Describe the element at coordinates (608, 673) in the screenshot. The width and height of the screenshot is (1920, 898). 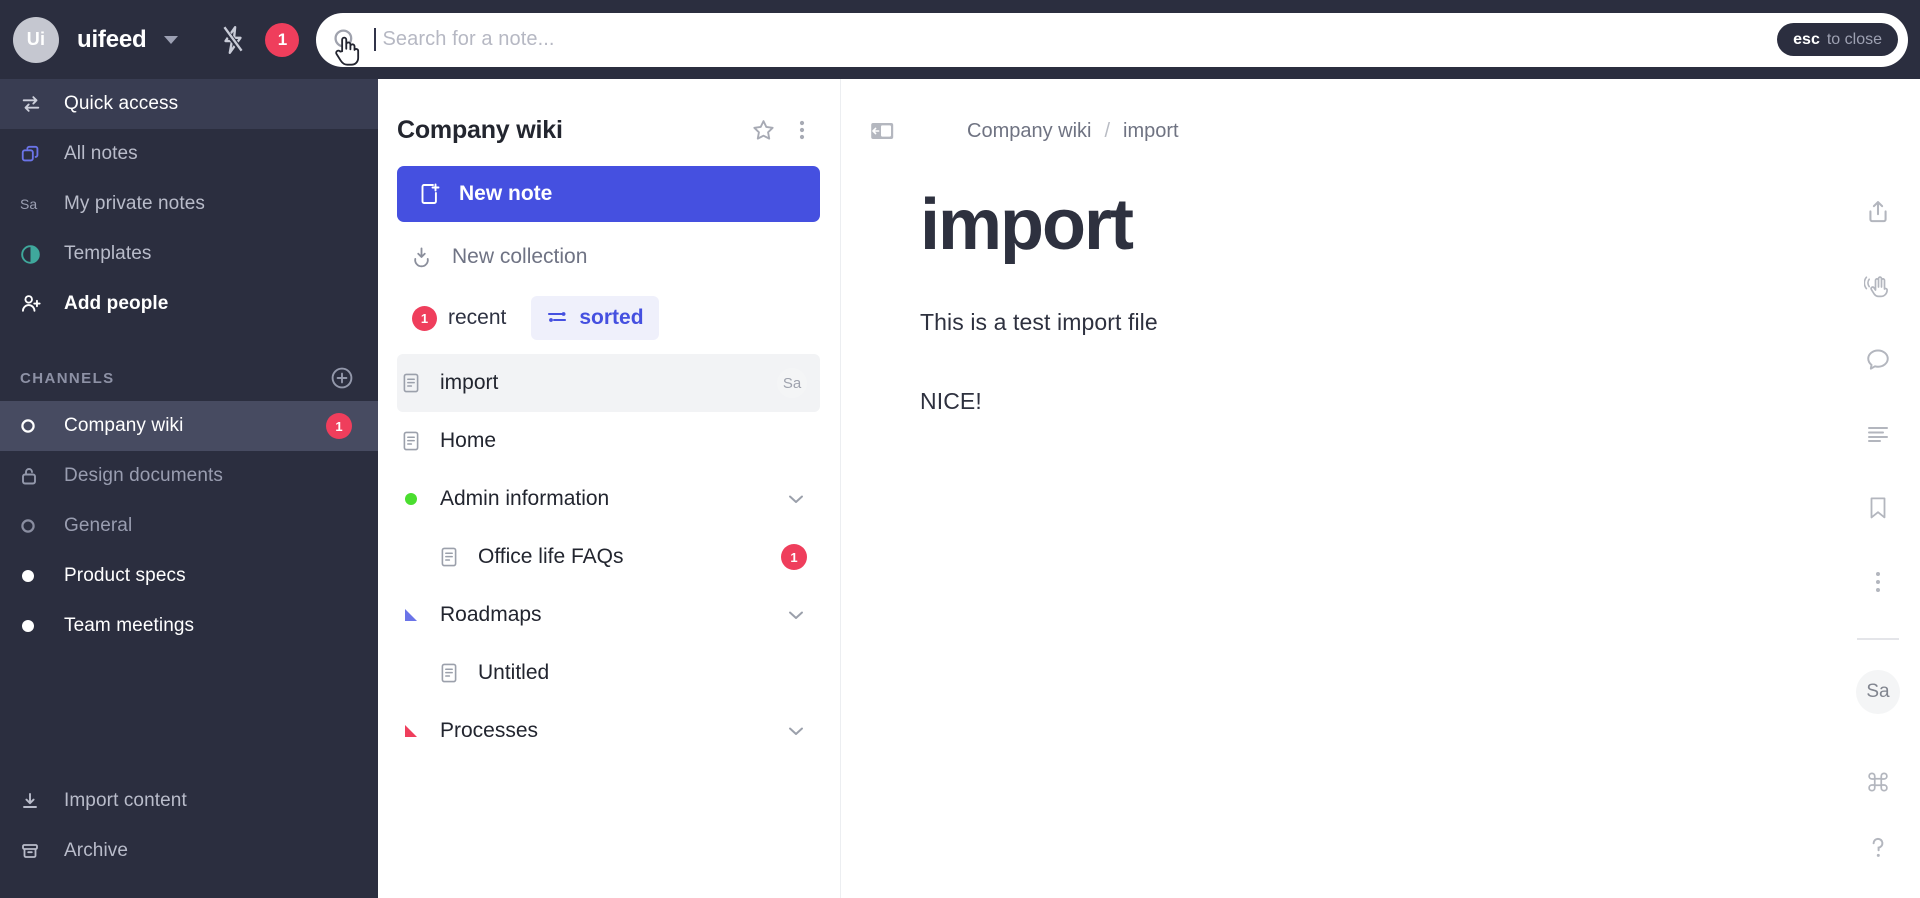
I see `list-item-untitled: Untitled` at that location.